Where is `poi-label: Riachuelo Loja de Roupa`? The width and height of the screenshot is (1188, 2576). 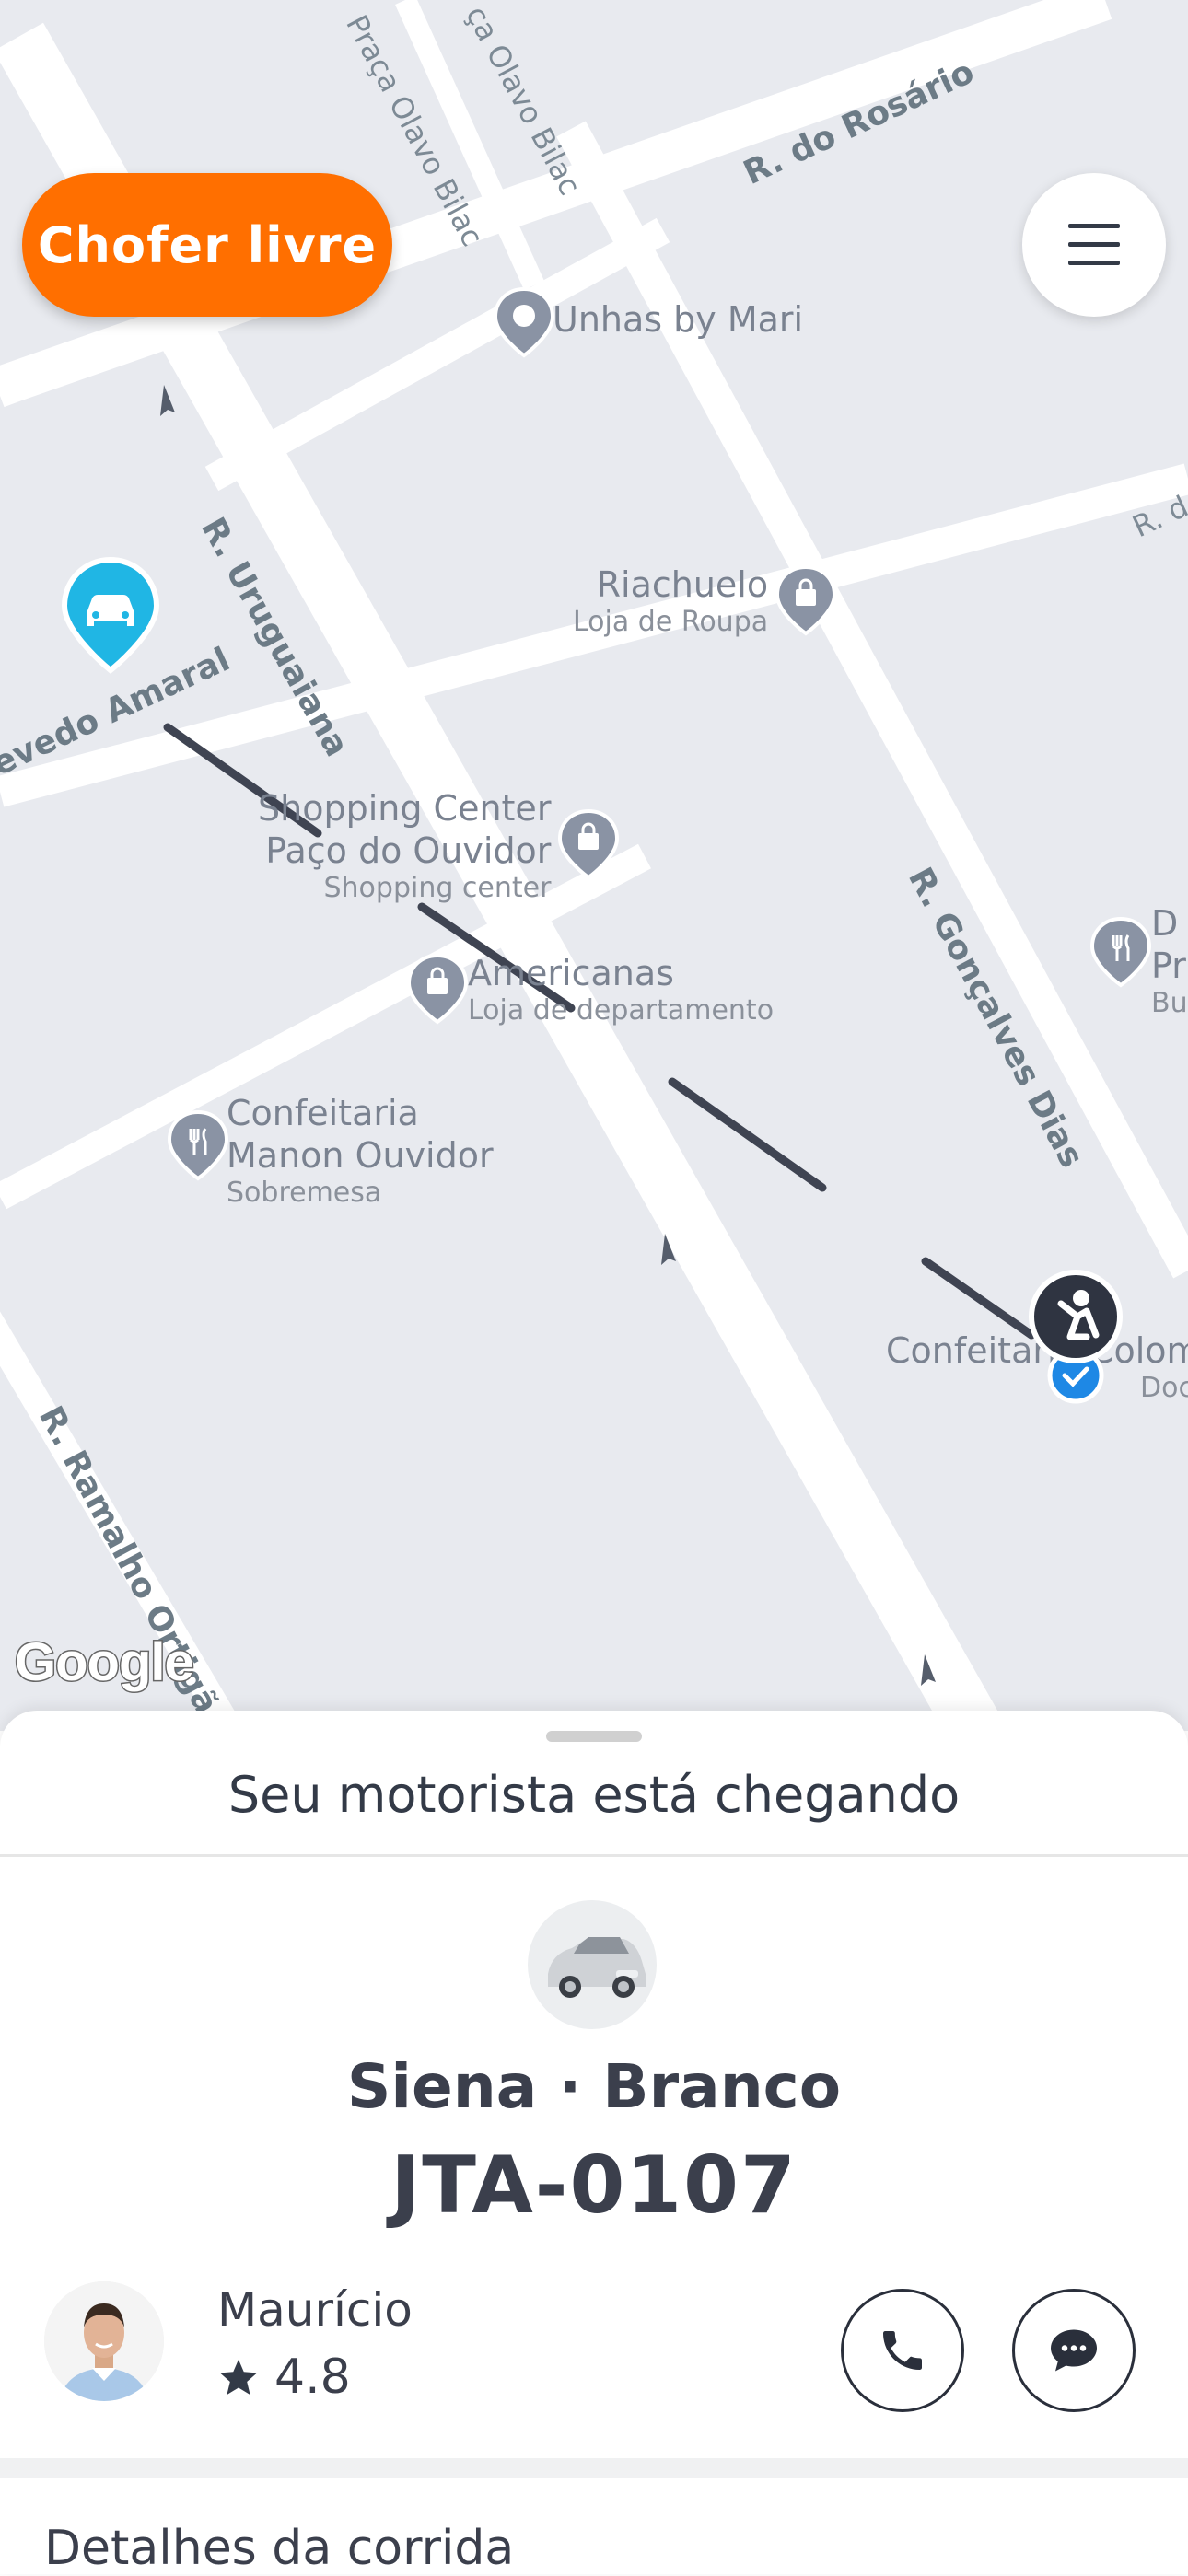 poi-label: Riachuelo Loja de Roupa is located at coordinates (671, 601).